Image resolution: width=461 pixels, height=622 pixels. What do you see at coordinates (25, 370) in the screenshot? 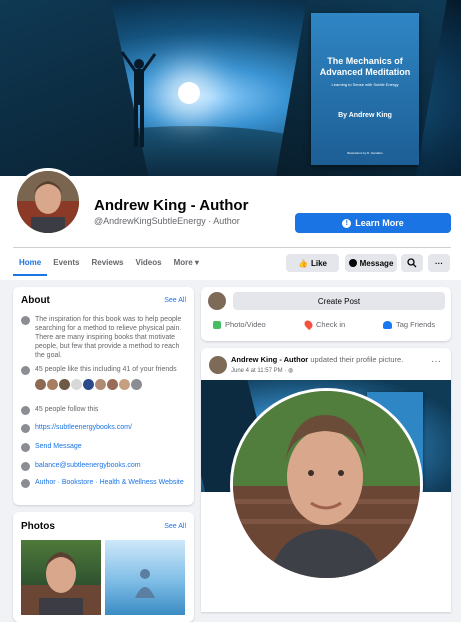
I see `thumbs-up-icon` at bounding box center [25, 370].